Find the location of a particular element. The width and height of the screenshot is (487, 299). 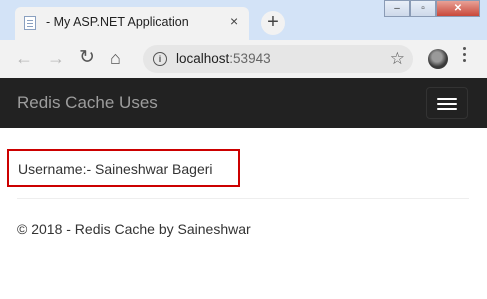

footer-divider is located at coordinates (243, 198).